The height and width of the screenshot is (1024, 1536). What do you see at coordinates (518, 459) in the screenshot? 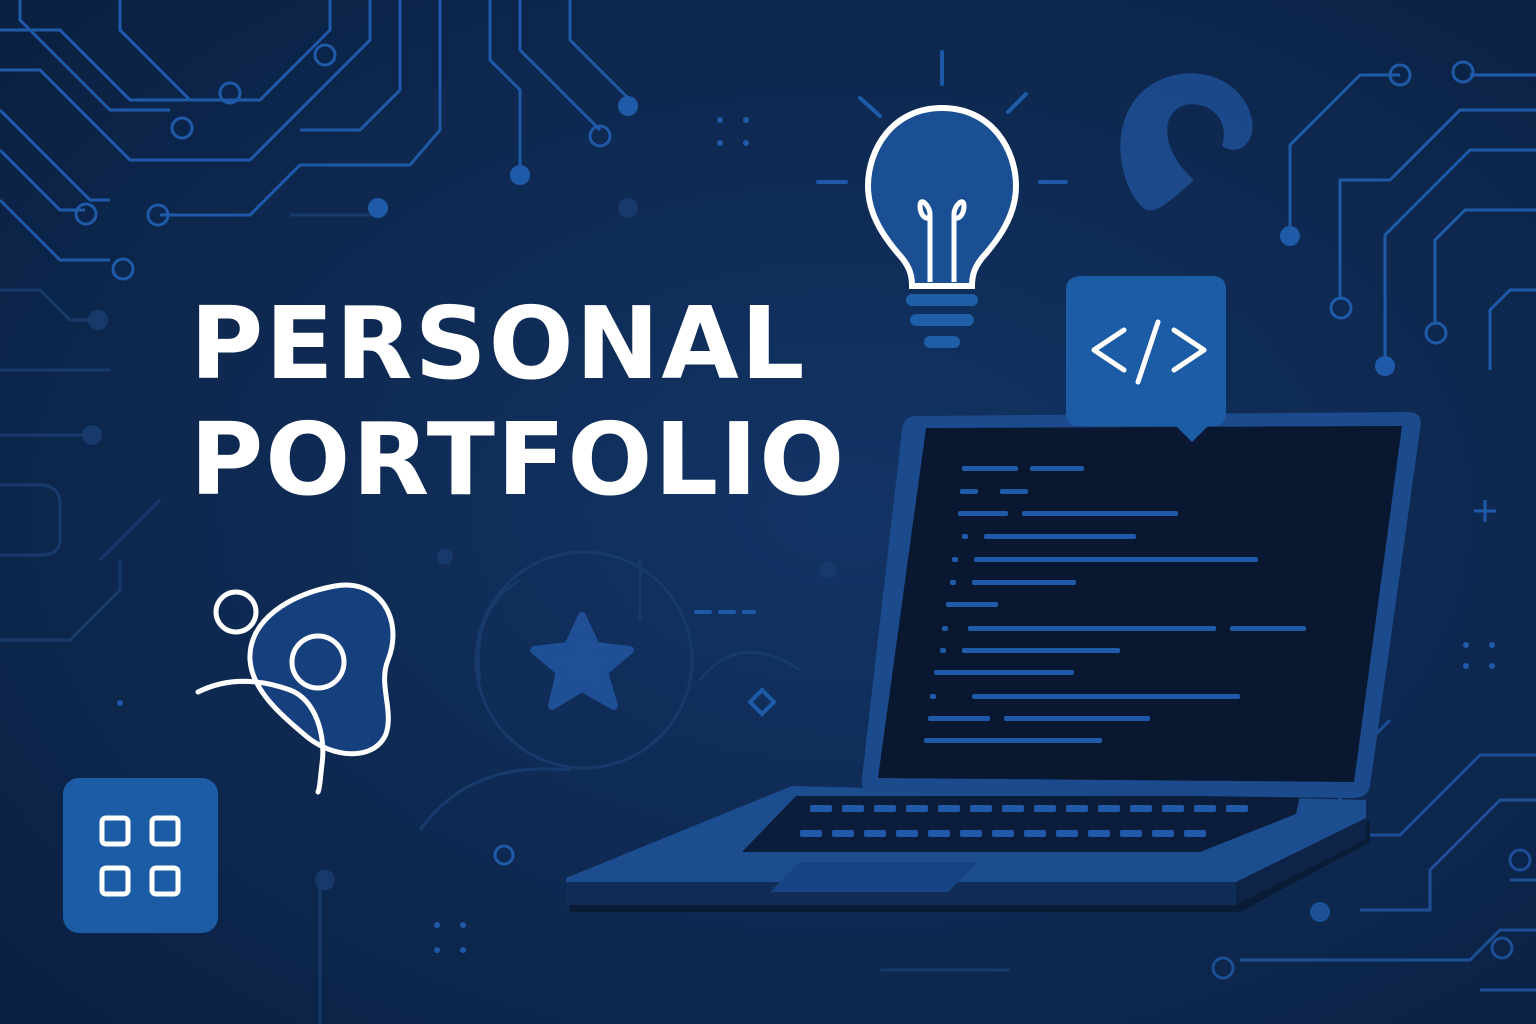
I see `title-line-portfolio: PORTFOLIO` at bounding box center [518, 459].